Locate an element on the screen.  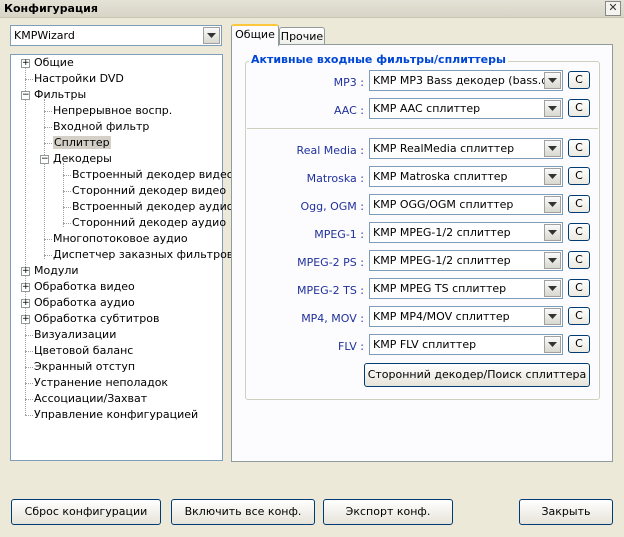
filter-select-matroska: KMP Matroska сплиттер is located at coordinates (466, 176).